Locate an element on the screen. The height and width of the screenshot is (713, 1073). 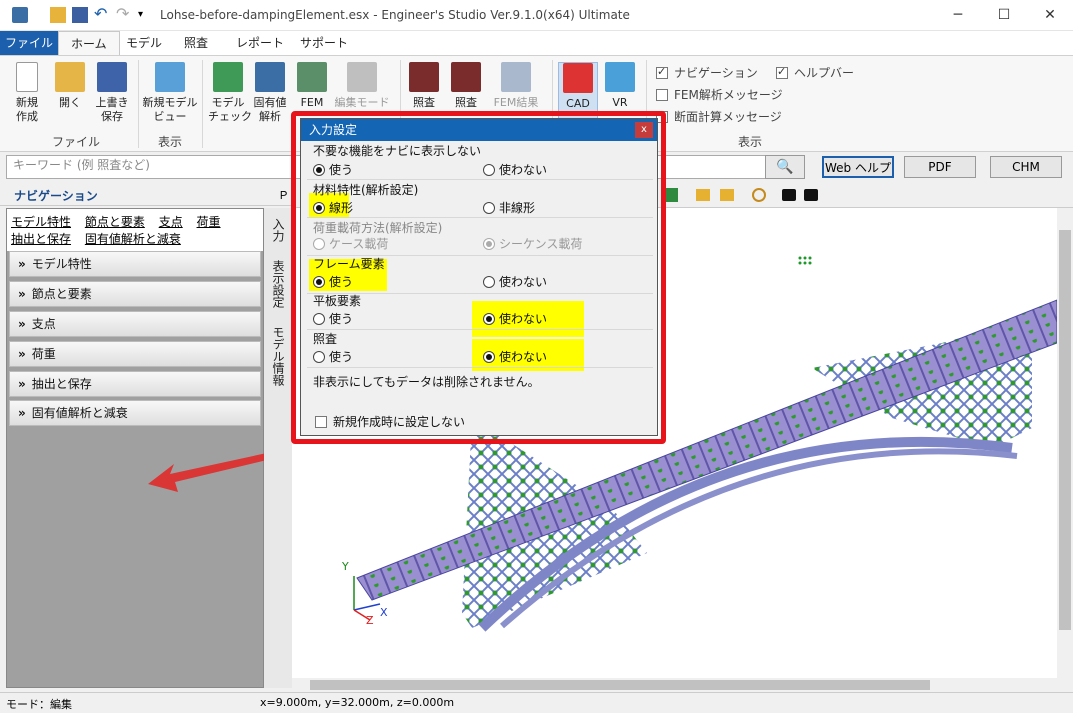
group-label-file: ファイル is located at coordinates (76, 142).